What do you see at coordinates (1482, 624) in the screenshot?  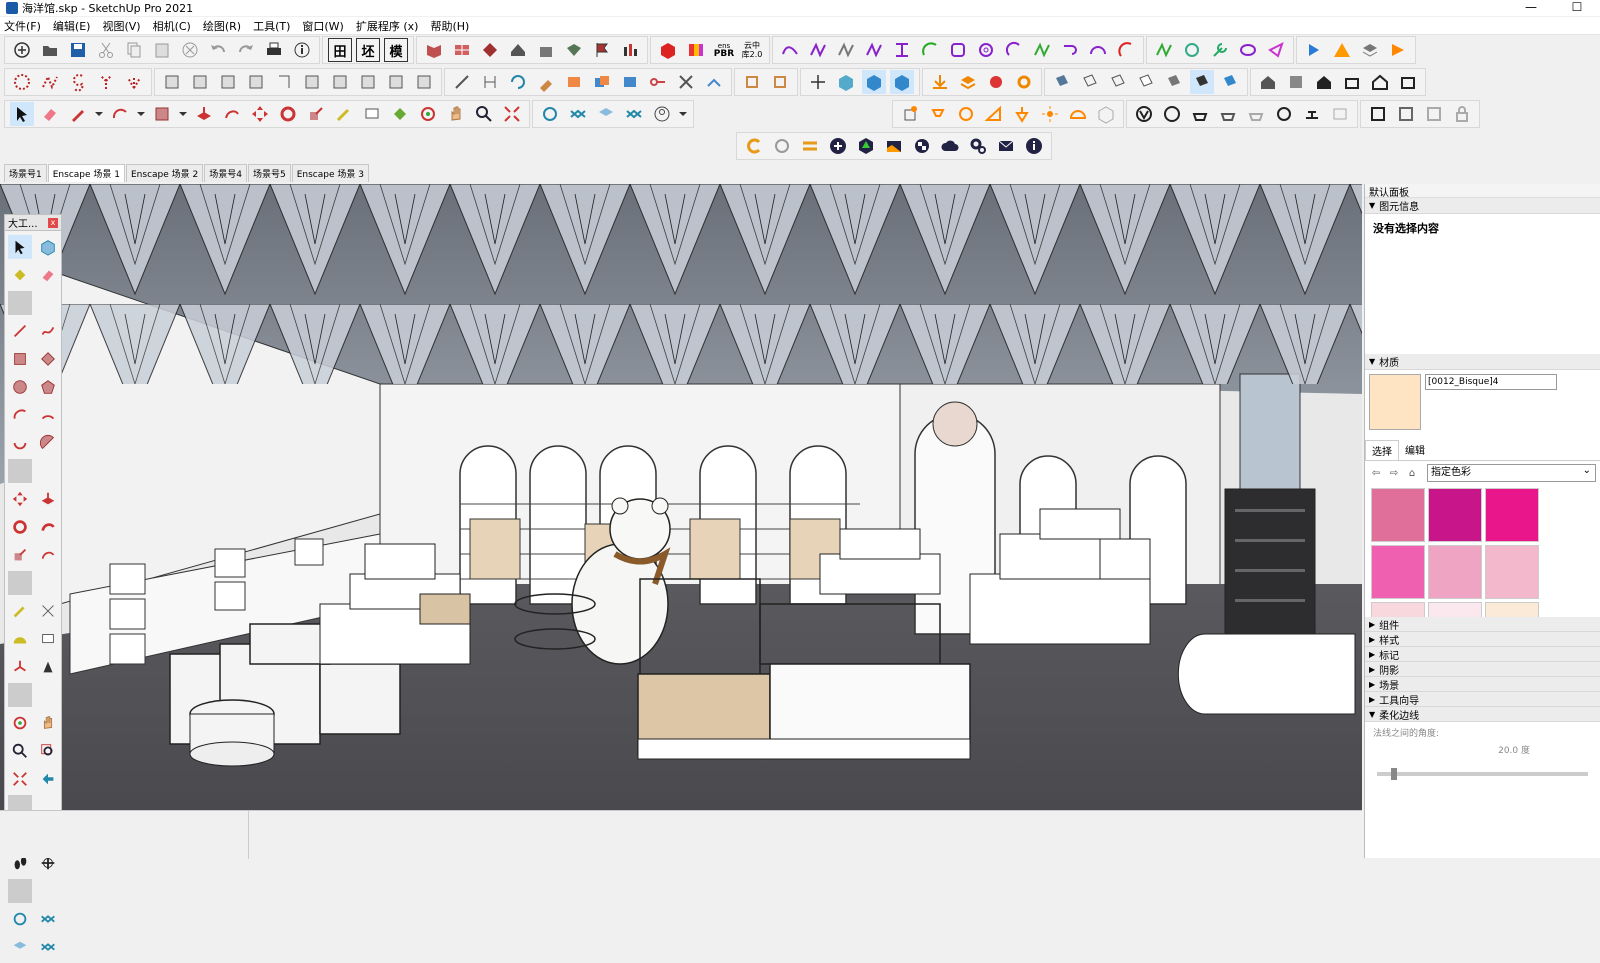 I see `components-header: ▶ 组件` at bounding box center [1482, 624].